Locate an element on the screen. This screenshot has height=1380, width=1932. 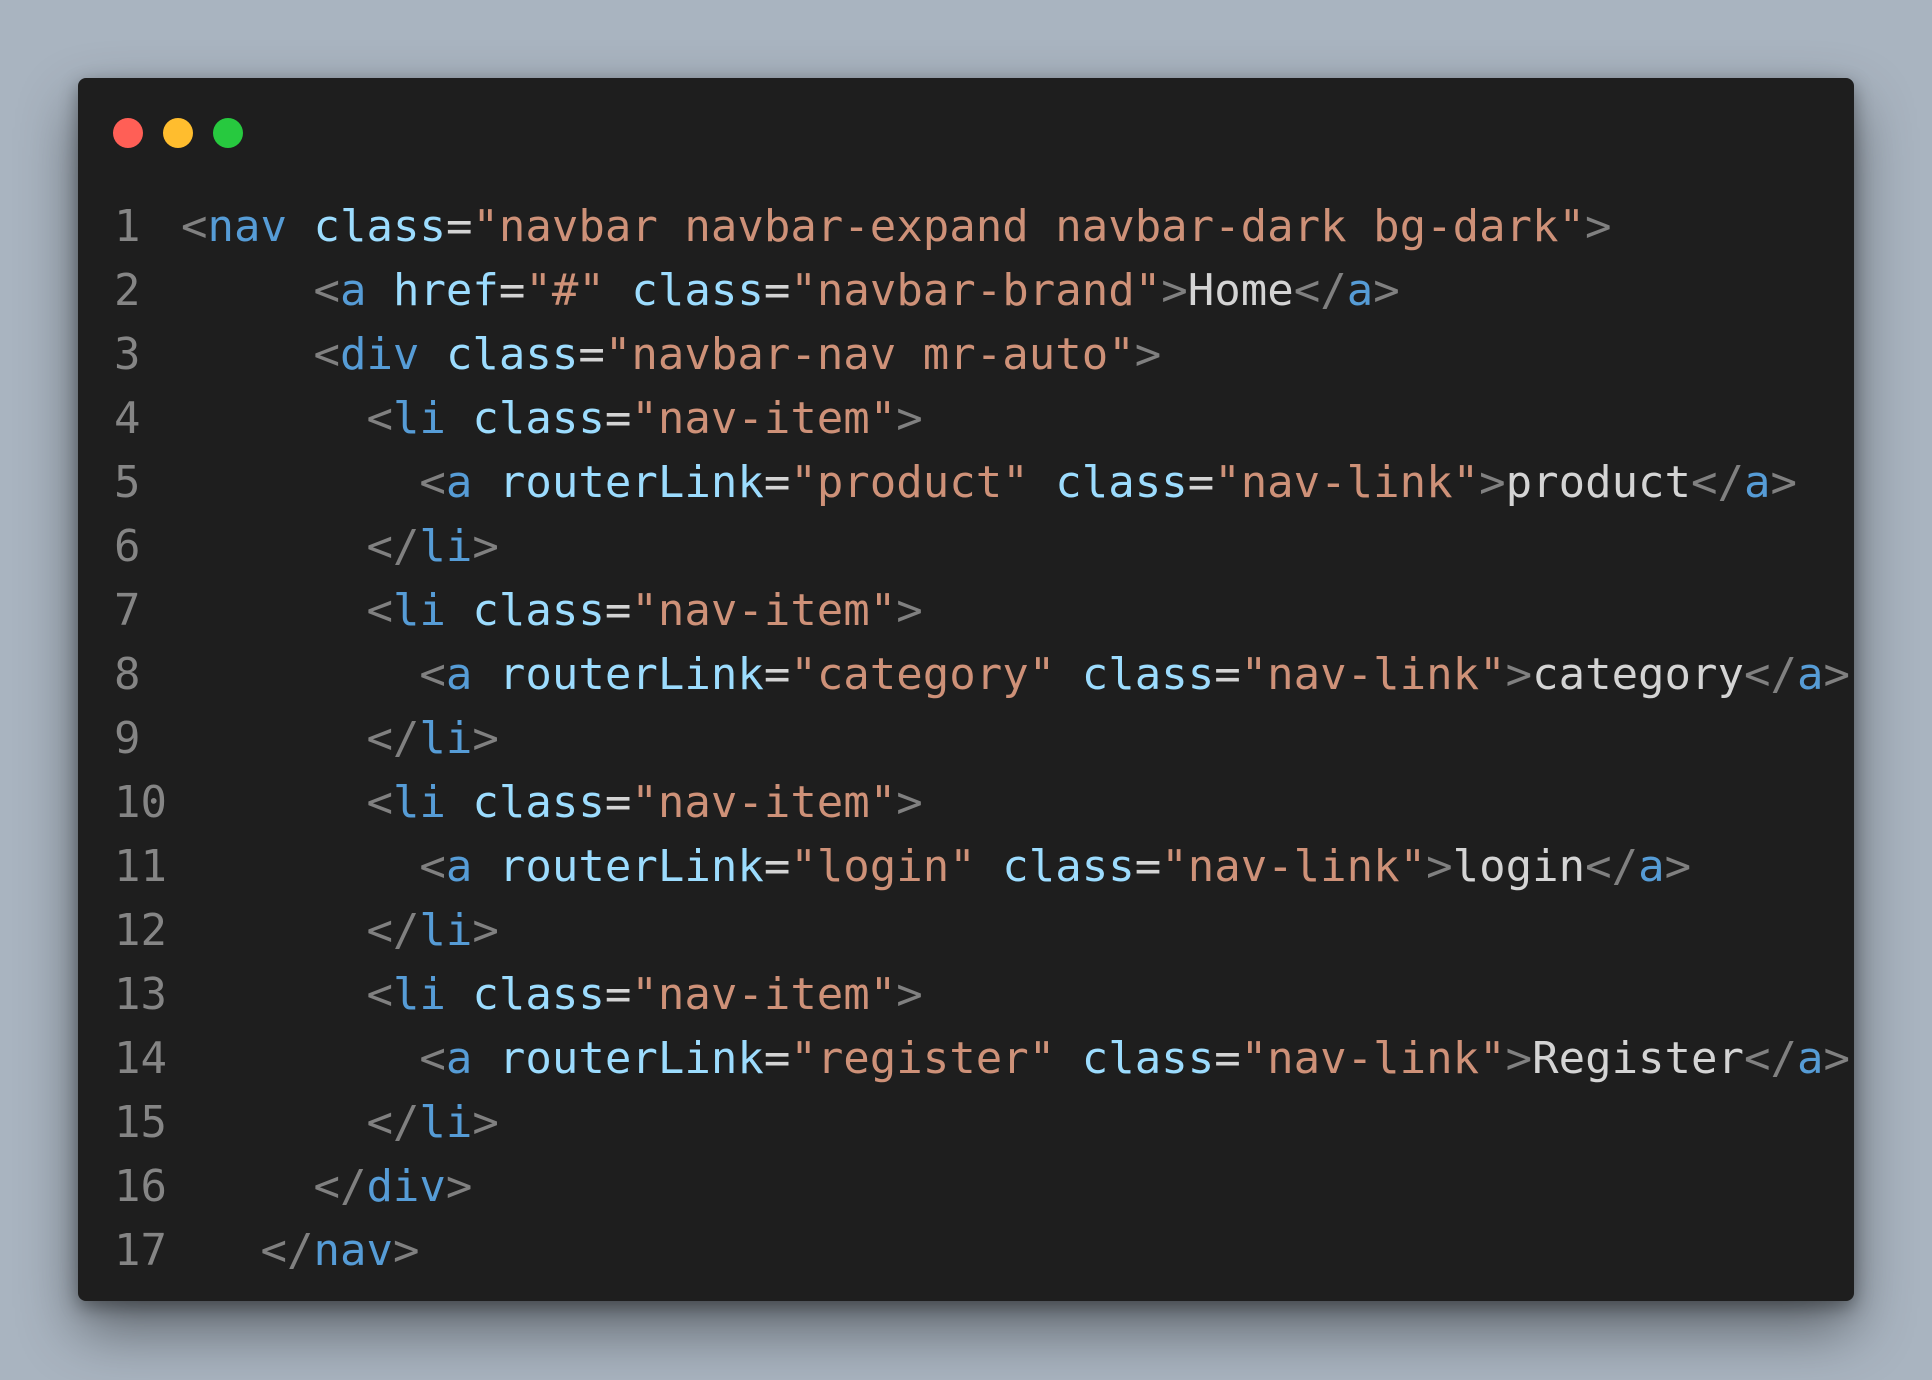
token-tag: div is located at coordinates (379, 354).